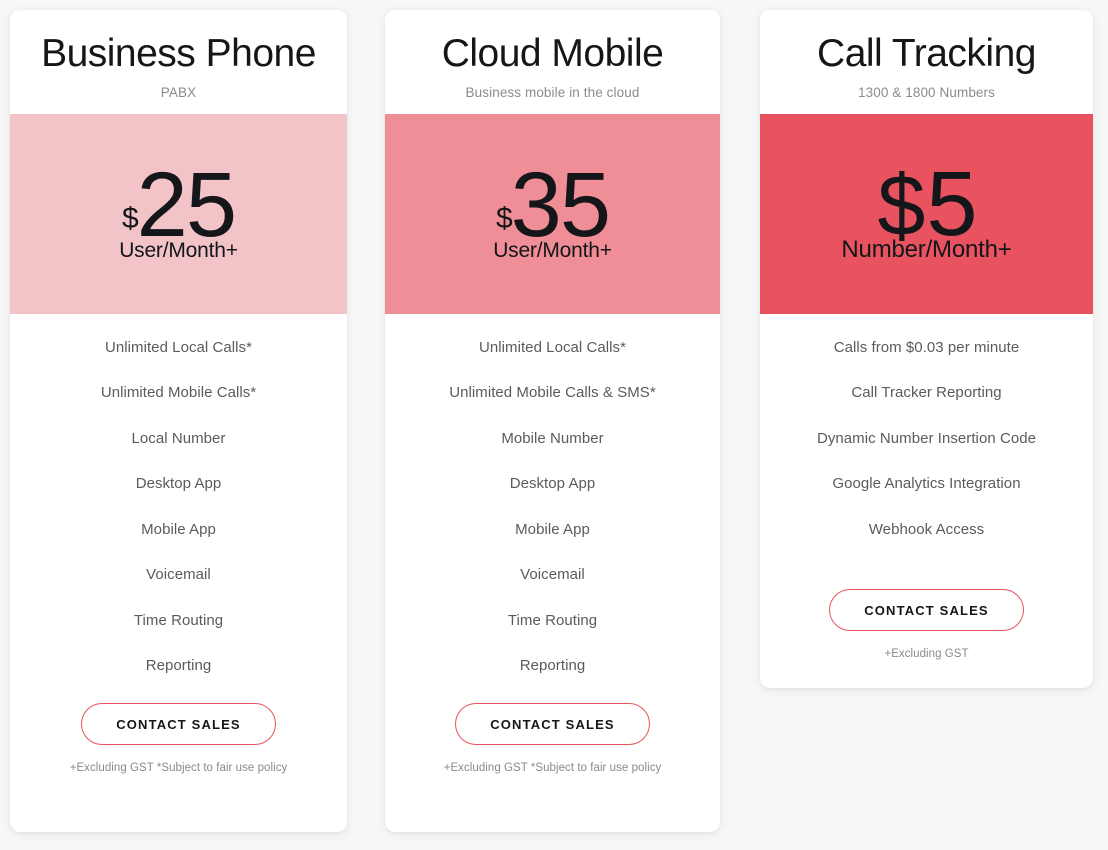 Image resolution: width=1108 pixels, height=850 pixels. I want to click on feature-item: Webhook Access, so click(926, 529).